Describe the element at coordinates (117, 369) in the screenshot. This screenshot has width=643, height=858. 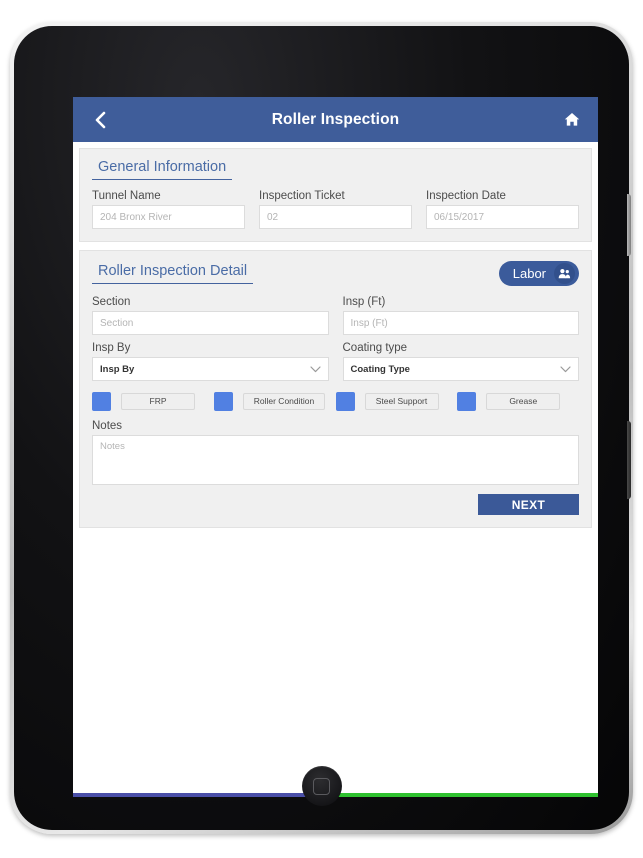
I see `insp-by-selected-value: Insp By` at that location.